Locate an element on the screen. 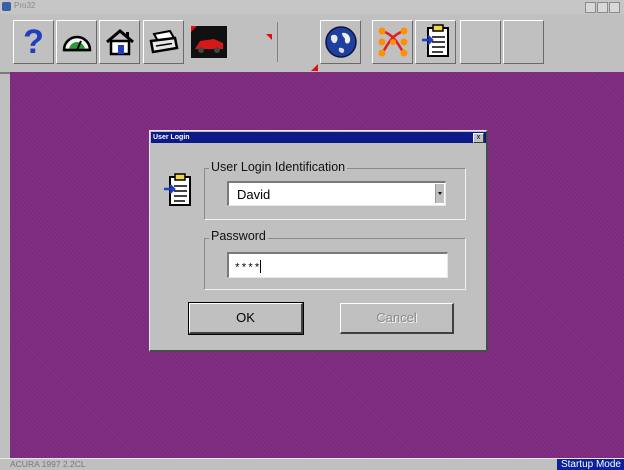 Image resolution: width=624 pixels, height=470 pixels. gauge-icon is located at coordinates (76, 43).